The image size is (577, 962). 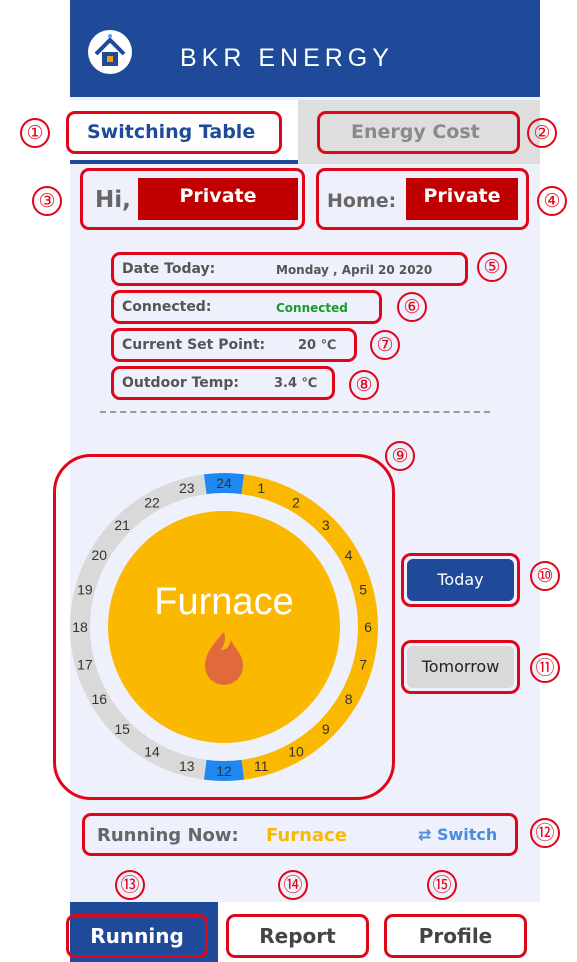 I want to click on nav-report: Report, so click(x=297, y=936).